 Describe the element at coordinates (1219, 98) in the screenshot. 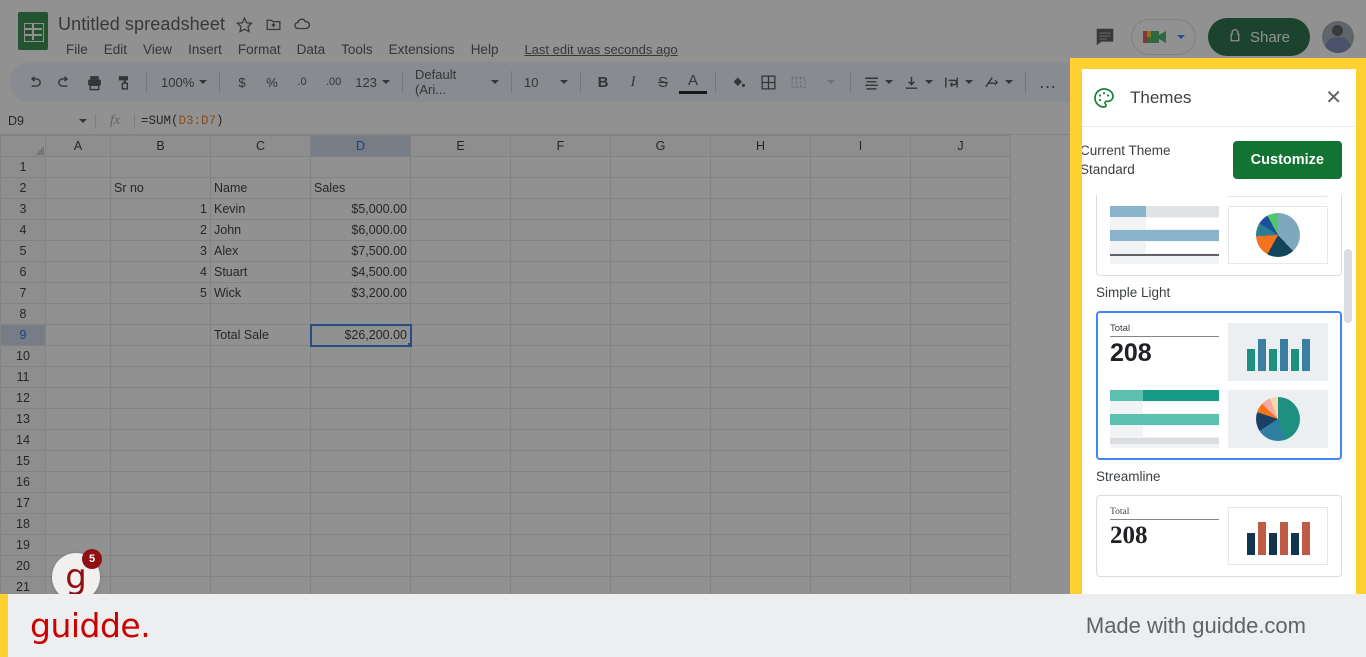

I see `themes-panel-header: Themes ✕` at that location.